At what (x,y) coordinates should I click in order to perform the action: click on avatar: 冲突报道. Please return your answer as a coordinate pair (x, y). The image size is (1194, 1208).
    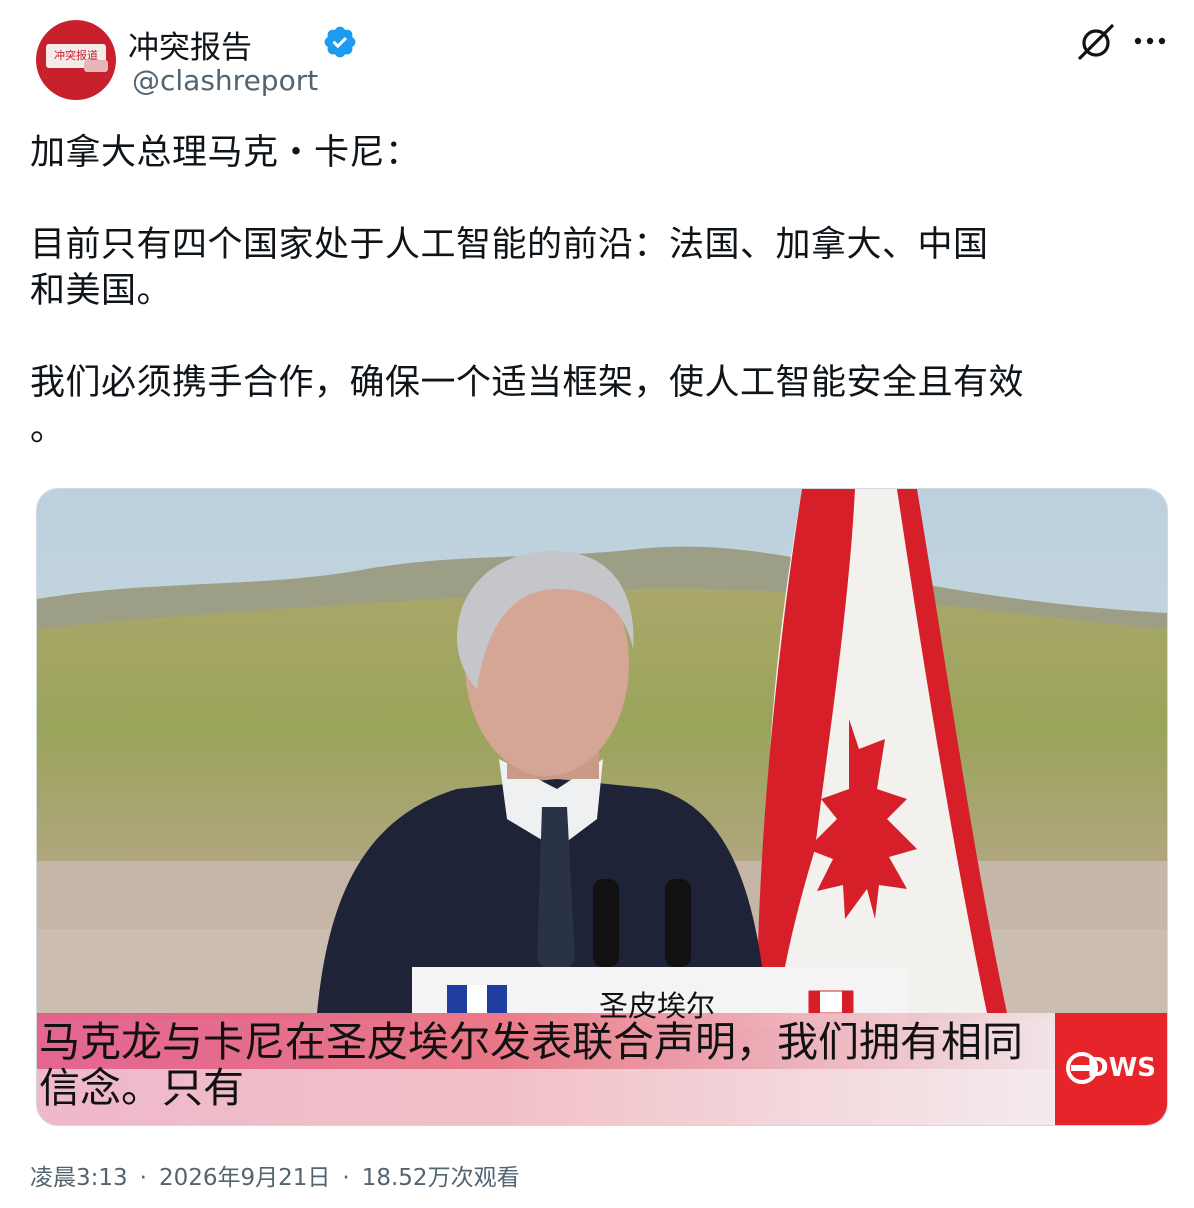
    Looking at the image, I should click on (76, 60).